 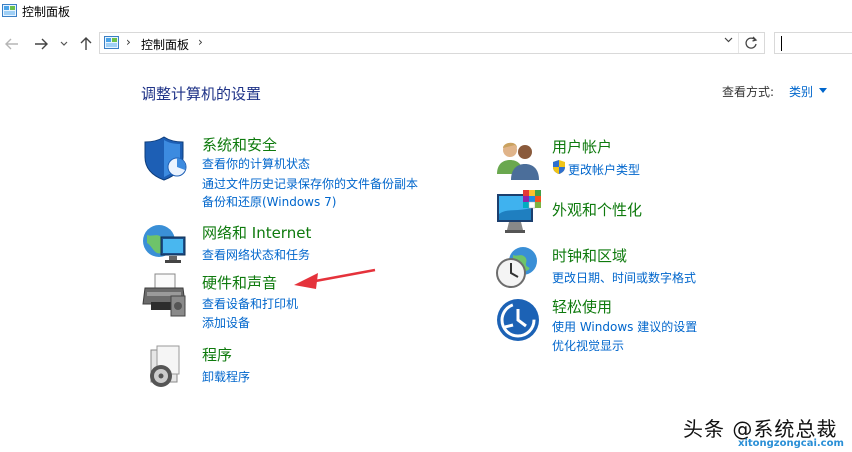 I want to click on chevron-down-icon, so click(x=64, y=43).